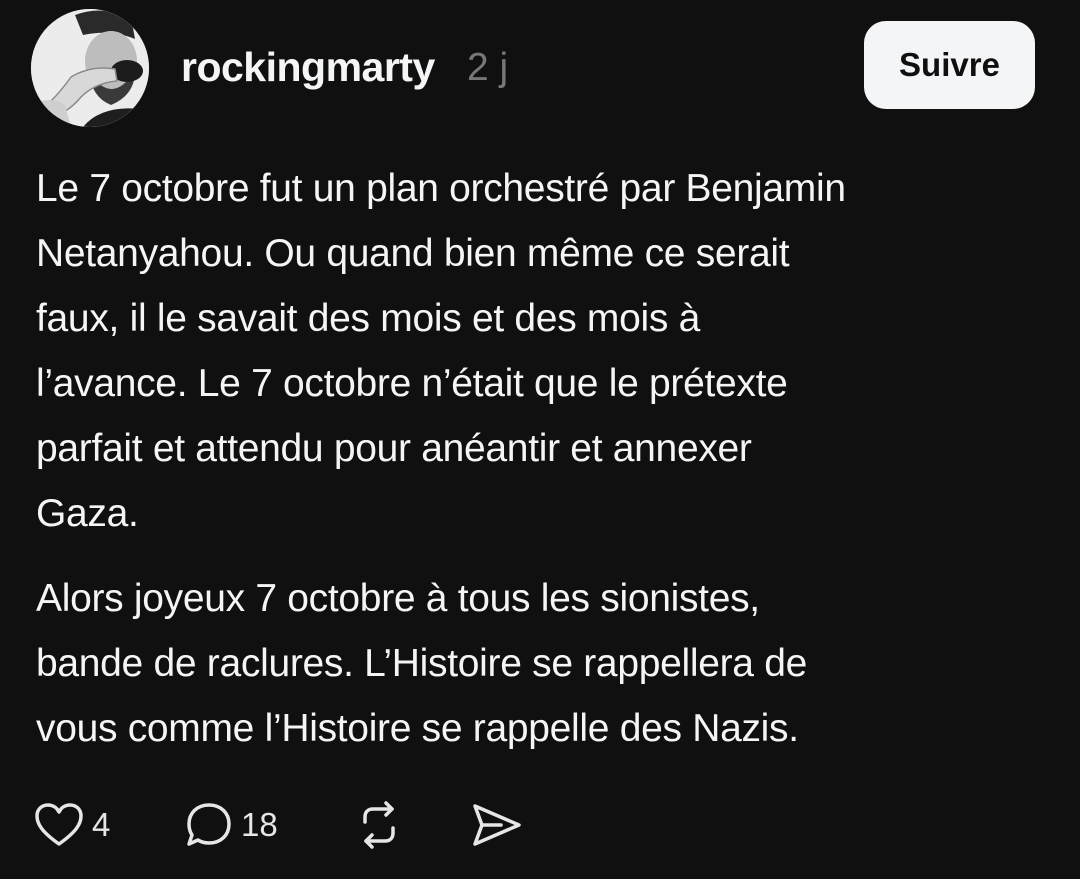 The image size is (1080, 879). What do you see at coordinates (259, 824) in the screenshot?
I see `comment-count: 18` at bounding box center [259, 824].